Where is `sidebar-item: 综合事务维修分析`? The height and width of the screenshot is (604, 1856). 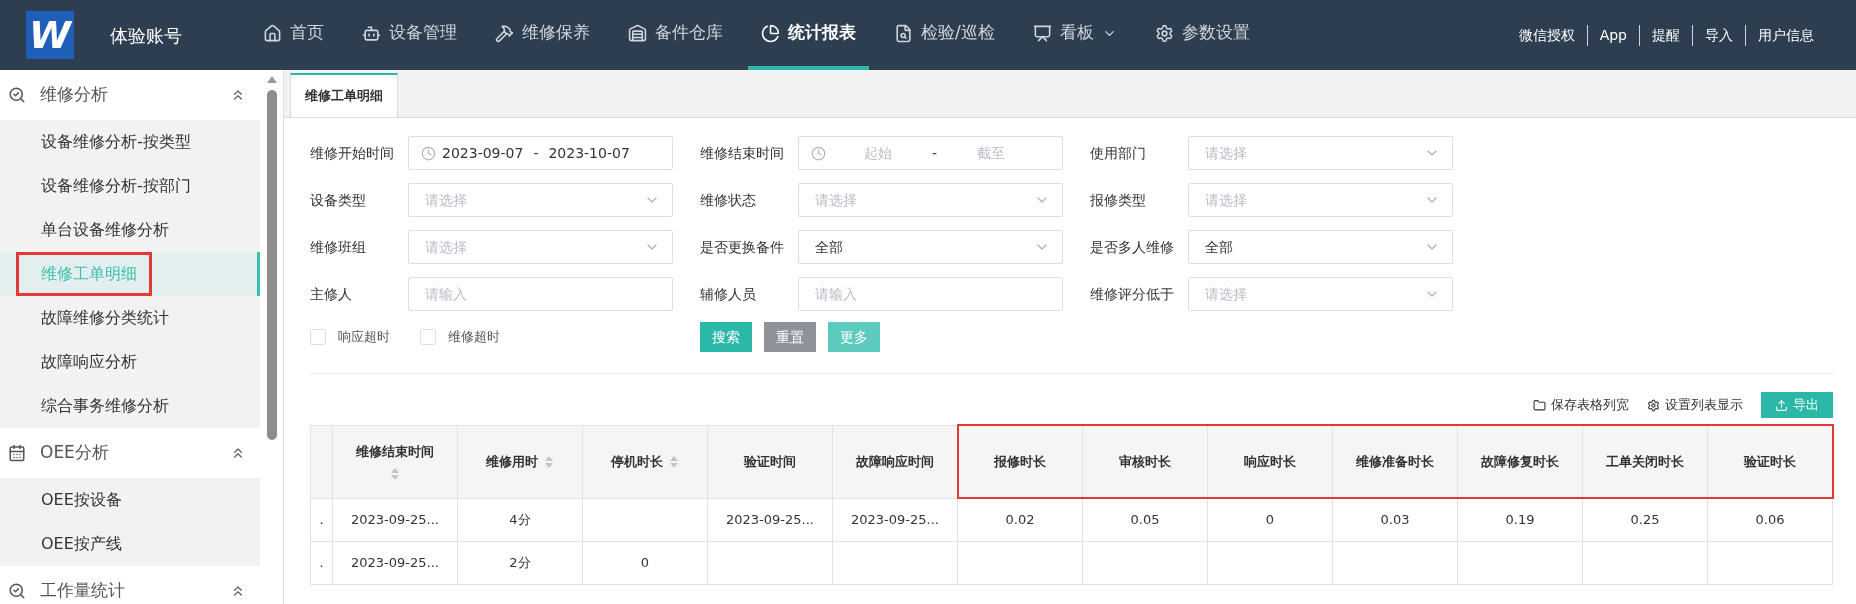
sidebar-item: 综合事务维修分析 is located at coordinates (130, 406).